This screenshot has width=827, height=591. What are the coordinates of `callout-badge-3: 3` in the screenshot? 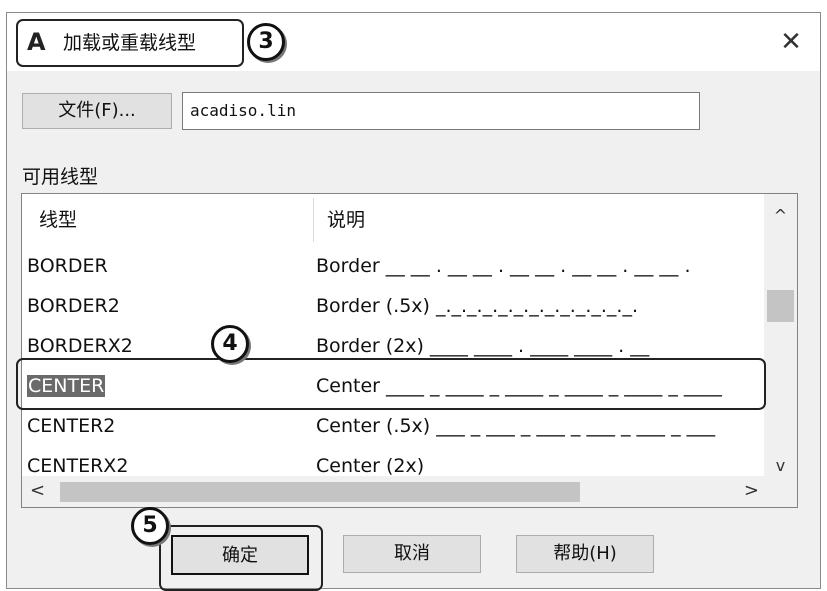 It's located at (266, 42).